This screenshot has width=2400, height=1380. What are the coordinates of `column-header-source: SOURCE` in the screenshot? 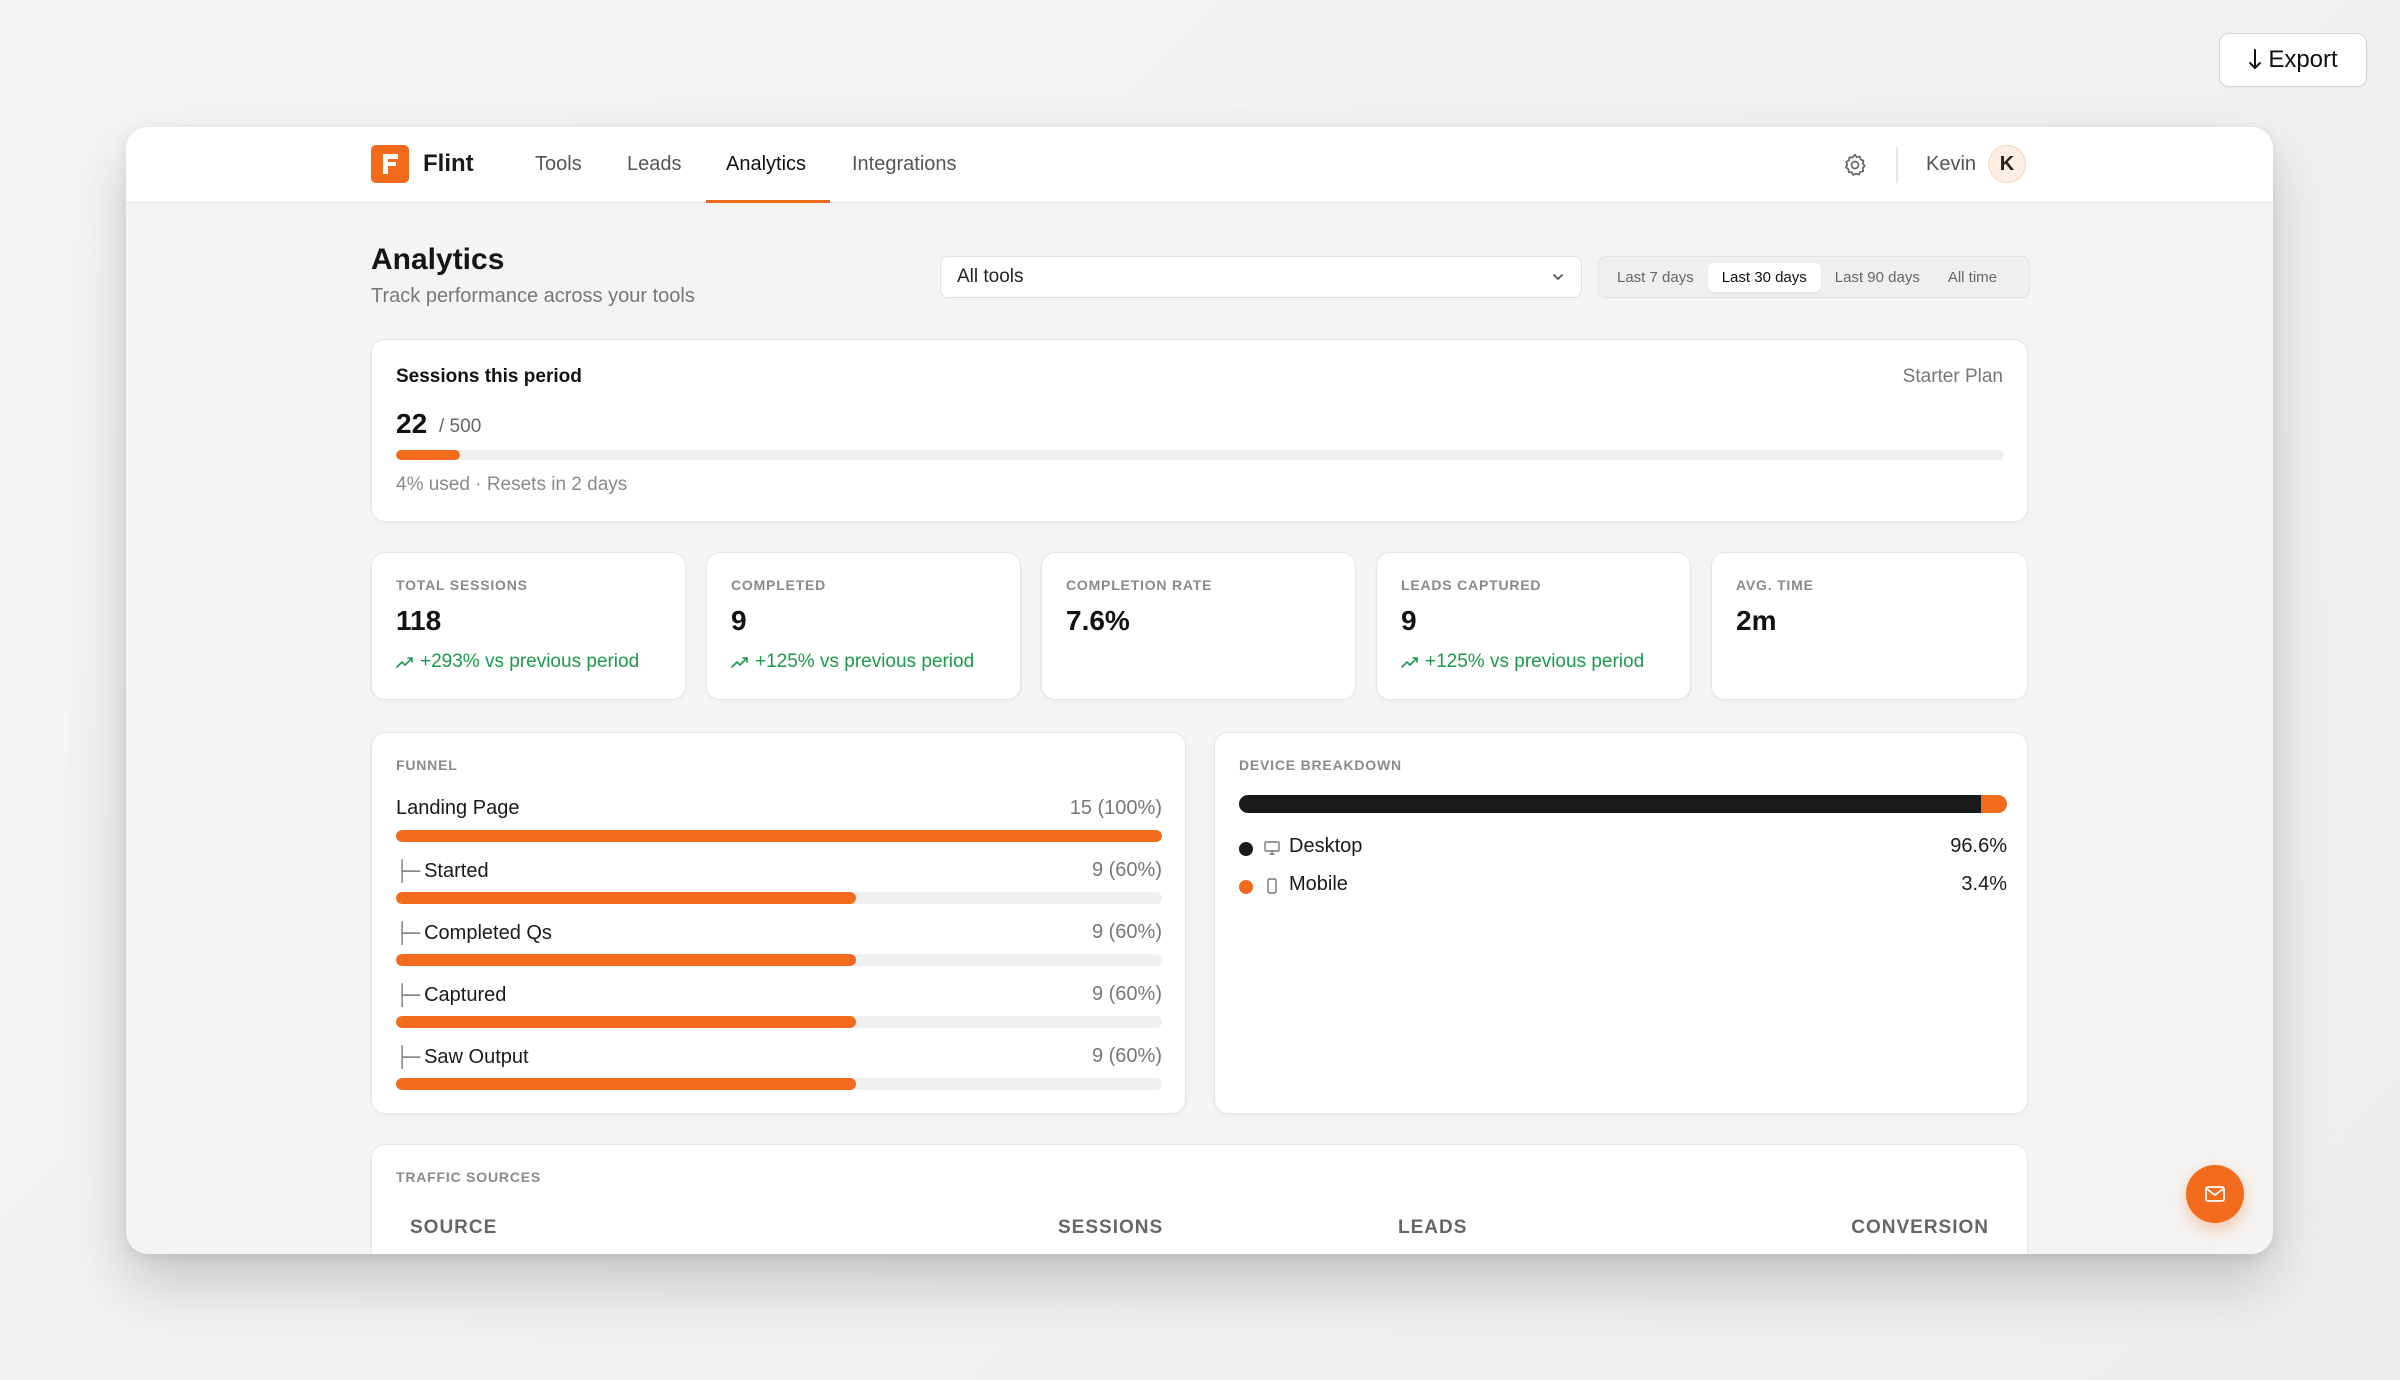 It's located at (453, 1228).